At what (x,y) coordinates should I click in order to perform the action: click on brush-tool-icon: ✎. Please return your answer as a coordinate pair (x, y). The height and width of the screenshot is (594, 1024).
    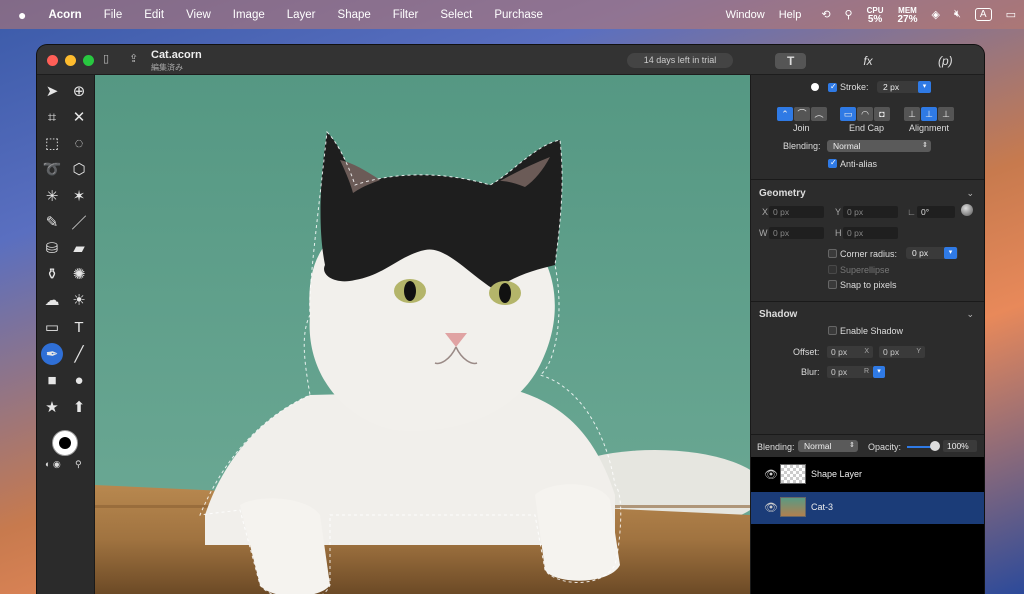
    Looking at the image, I should click on (52, 222).